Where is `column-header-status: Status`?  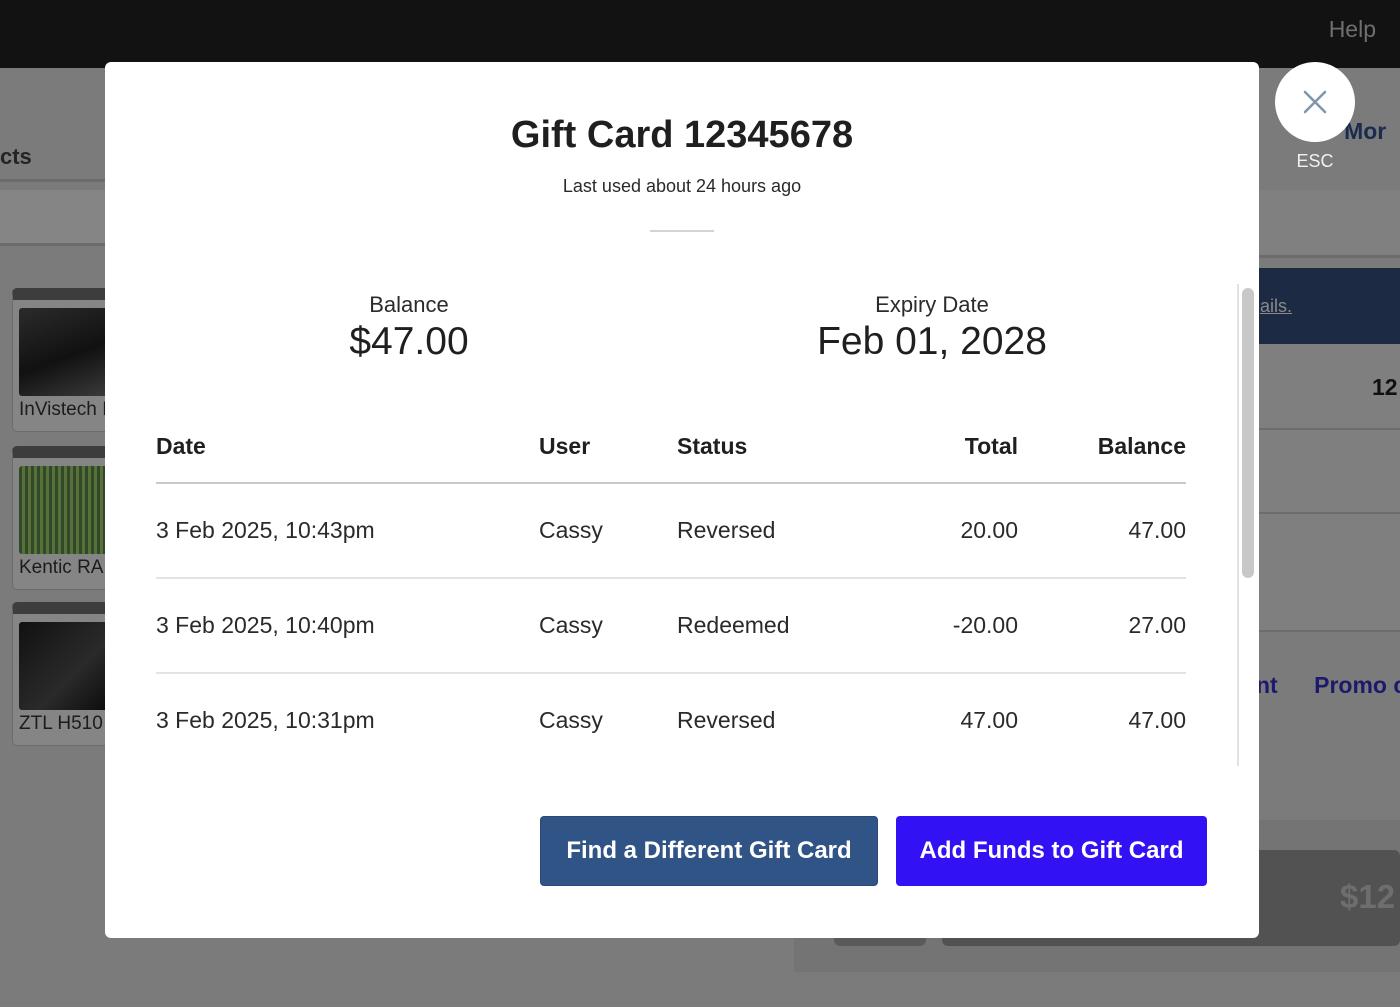 column-header-status: Status is located at coordinates (782, 446).